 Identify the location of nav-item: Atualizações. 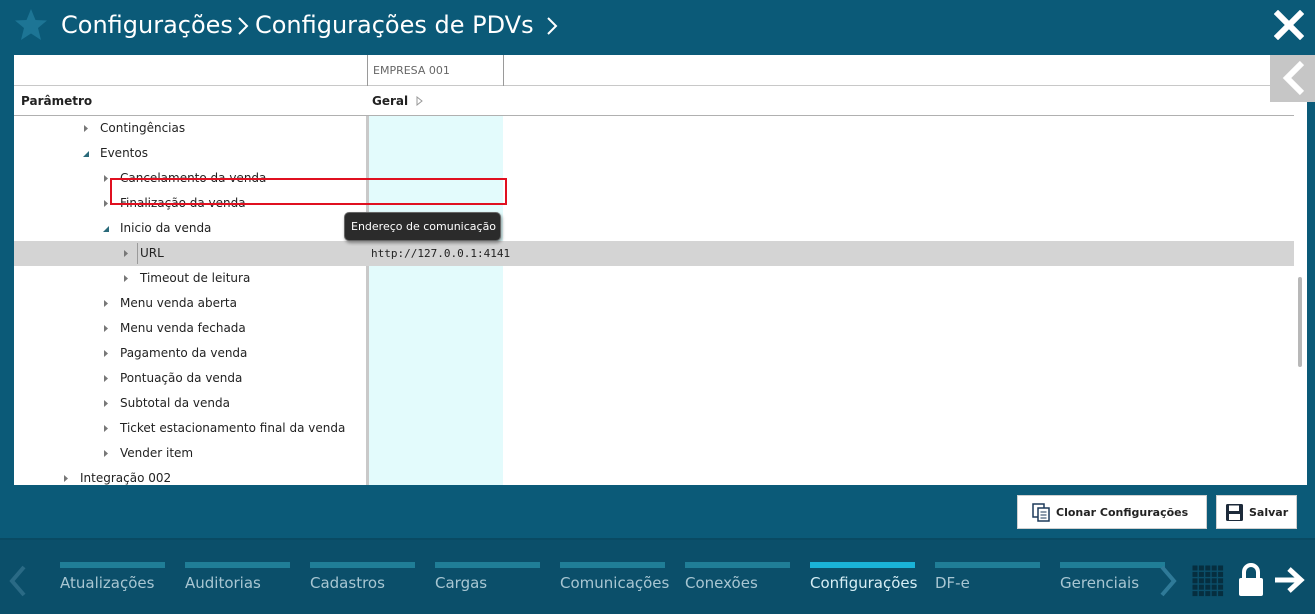
(119, 582).